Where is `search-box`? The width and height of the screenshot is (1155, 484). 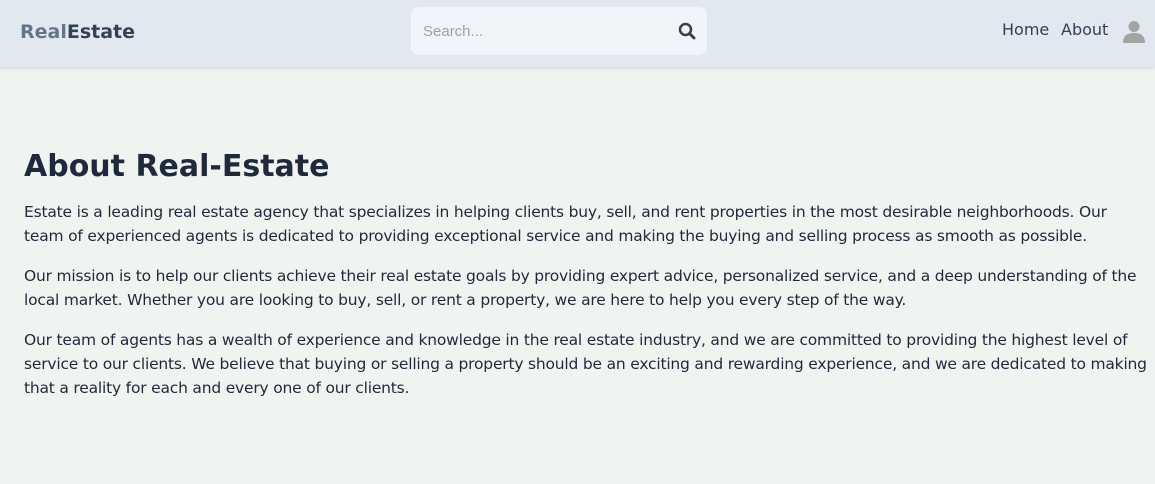 search-box is located at coordinates (559, 31).